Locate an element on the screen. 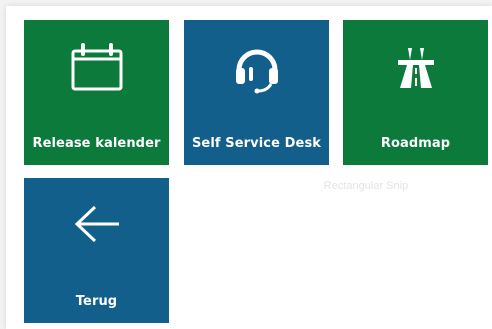  roadmap-tile: Roadmap is located at coordinates (415, 92).